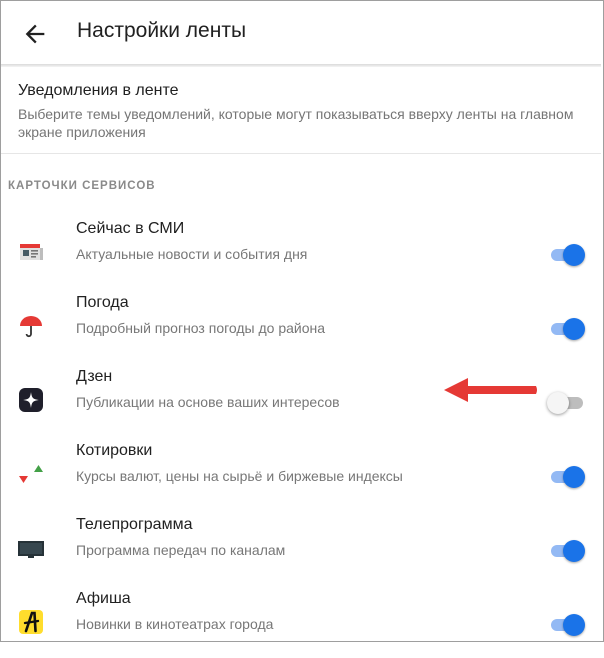  I want to click on notifications-title: Уведомления в ленте, so click(98, 90).